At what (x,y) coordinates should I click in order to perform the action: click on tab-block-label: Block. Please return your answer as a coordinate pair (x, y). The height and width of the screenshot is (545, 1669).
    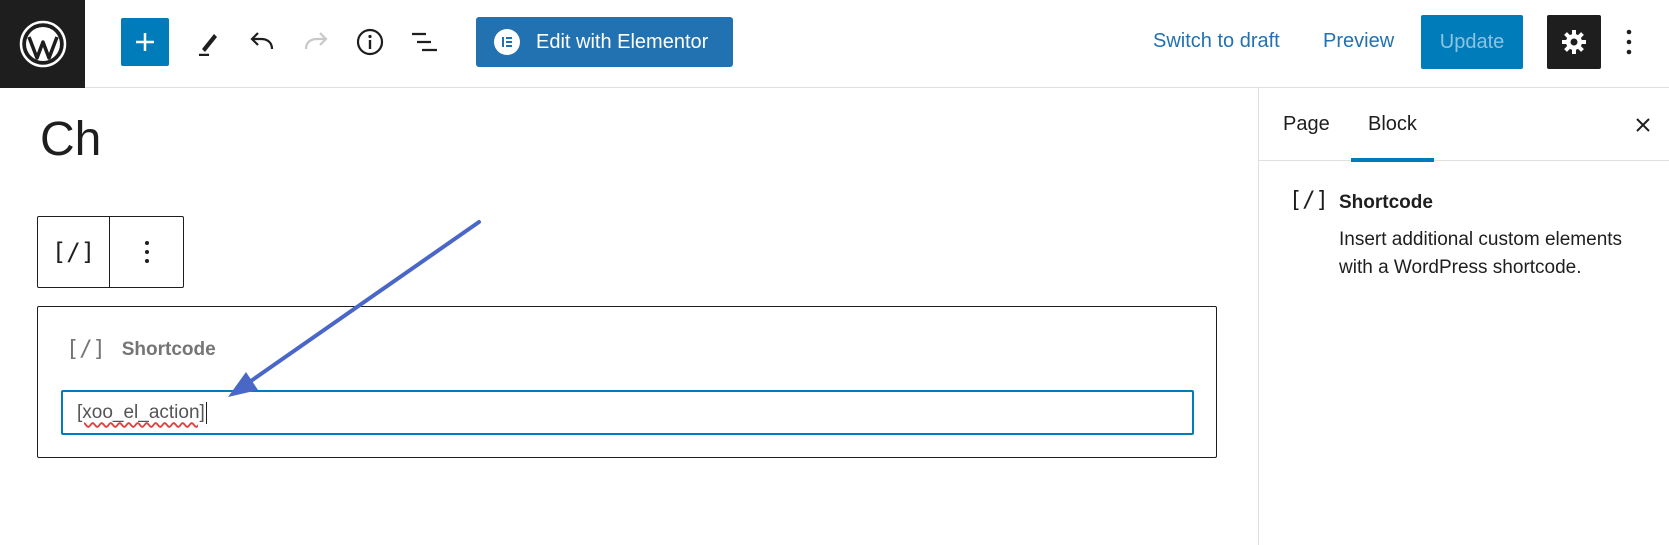
    Looking at the image, I should click on (1392, 124).